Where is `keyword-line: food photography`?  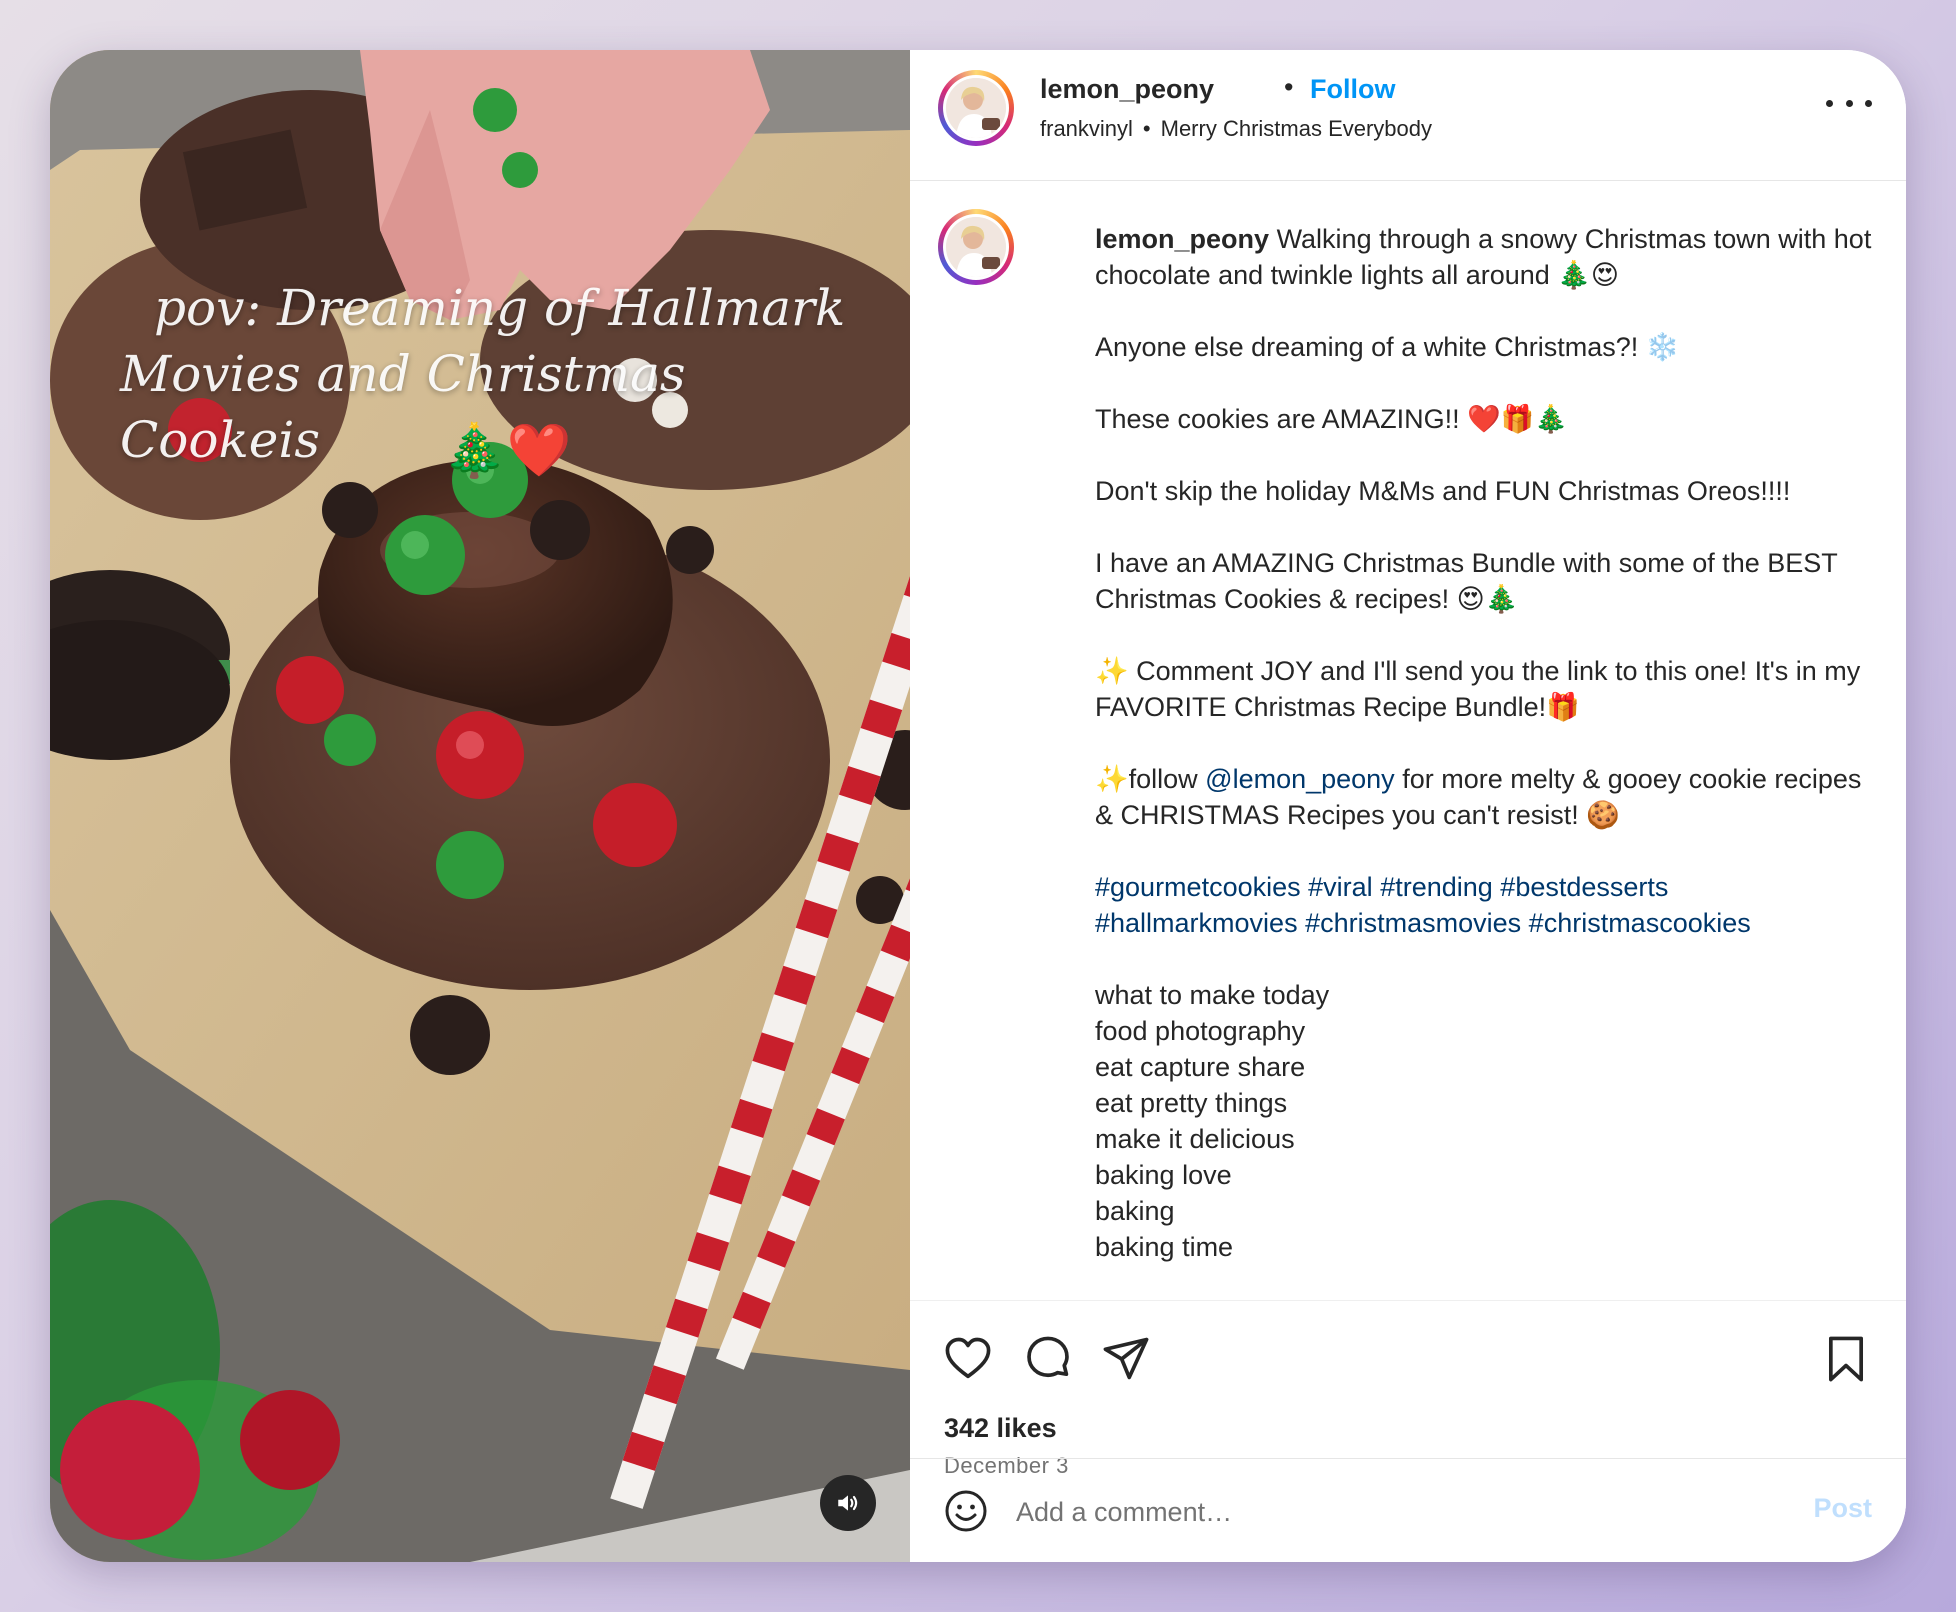
keyword-line: food photography is located at coordinates (1200, 1031).